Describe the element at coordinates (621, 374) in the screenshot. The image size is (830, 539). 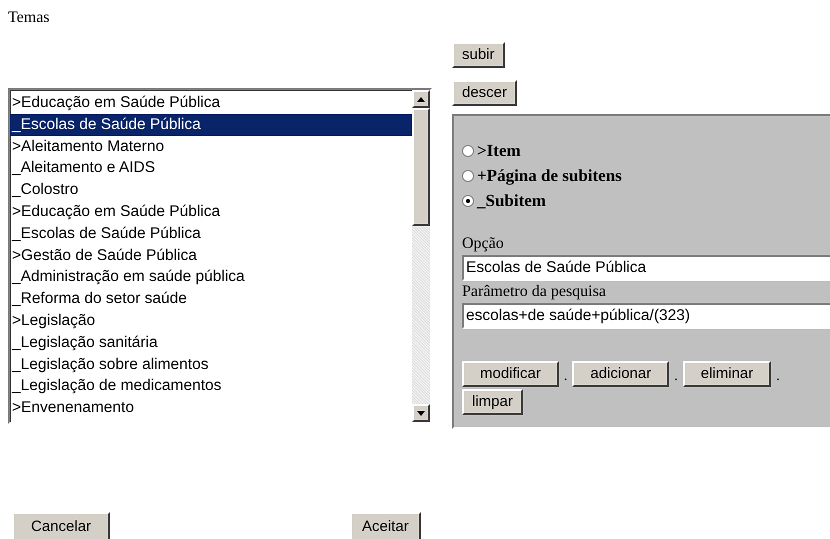
I see `action-button: adicionar` at that location.